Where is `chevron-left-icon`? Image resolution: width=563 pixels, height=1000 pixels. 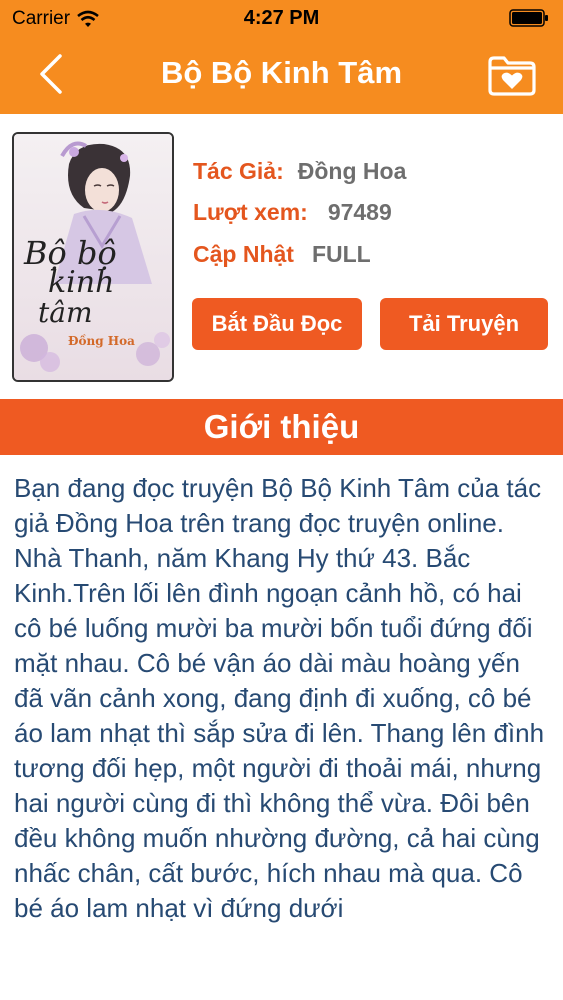
chevron-left-icon is located at coordinates (52, 74).